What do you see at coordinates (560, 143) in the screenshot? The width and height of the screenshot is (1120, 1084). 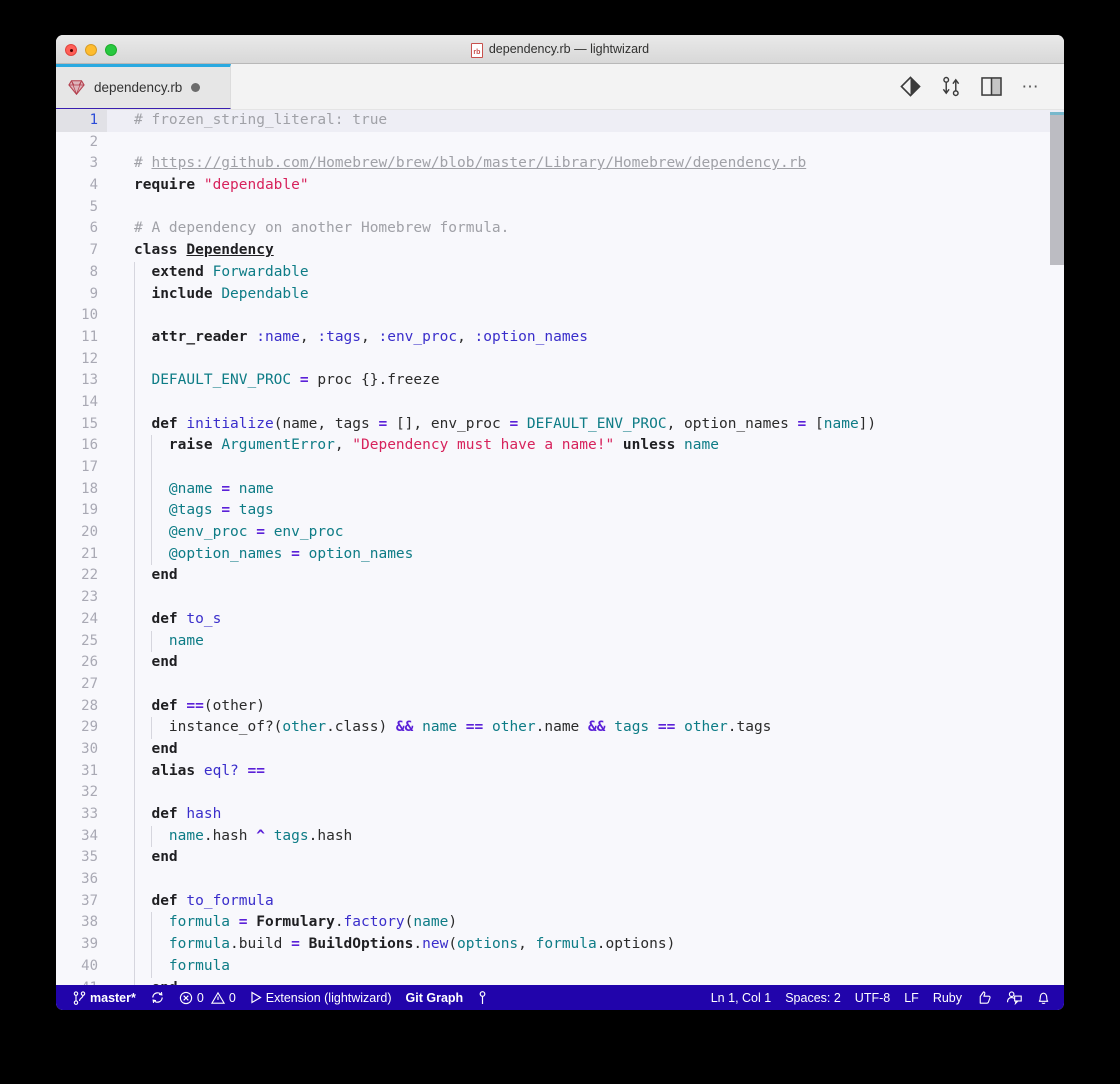 I see `code-line: 2` at bounding box center [560, 143].